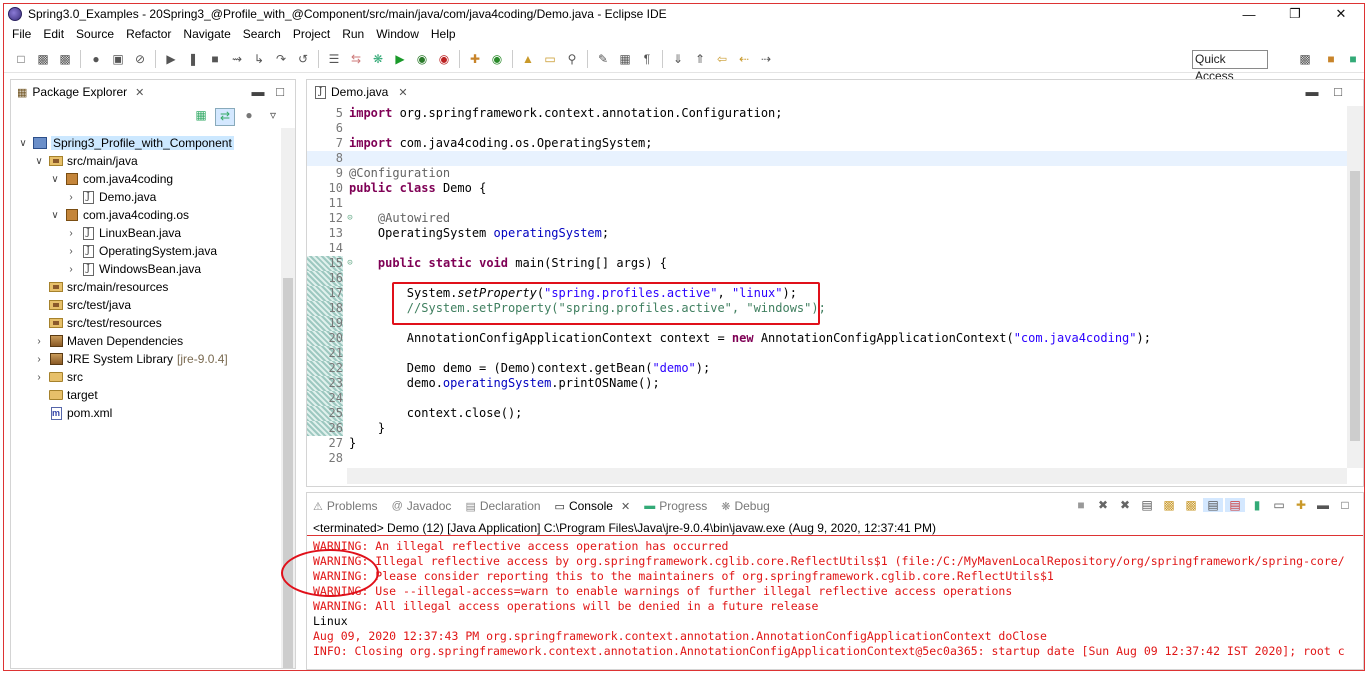  What do you see at coordinates (146, 251) in the screenshot?
I see `tree-item: › J OperatingSystem.java` at bounding box center [146, 251].